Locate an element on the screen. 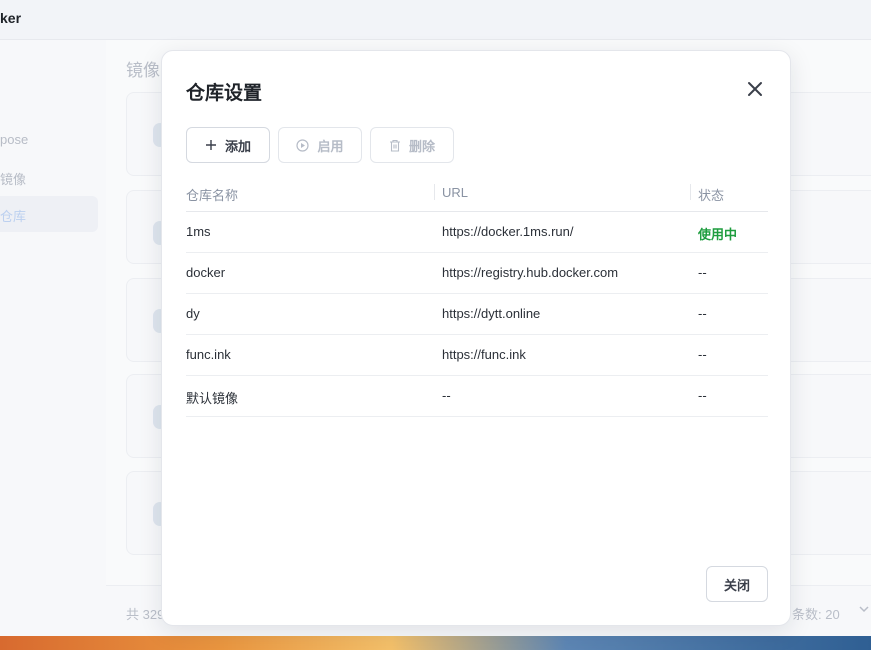 Image resolution: width=871 pixels, height=650 pixels. registry-url: https://registry.hub.docker.com is located at coordinates (530, 272).